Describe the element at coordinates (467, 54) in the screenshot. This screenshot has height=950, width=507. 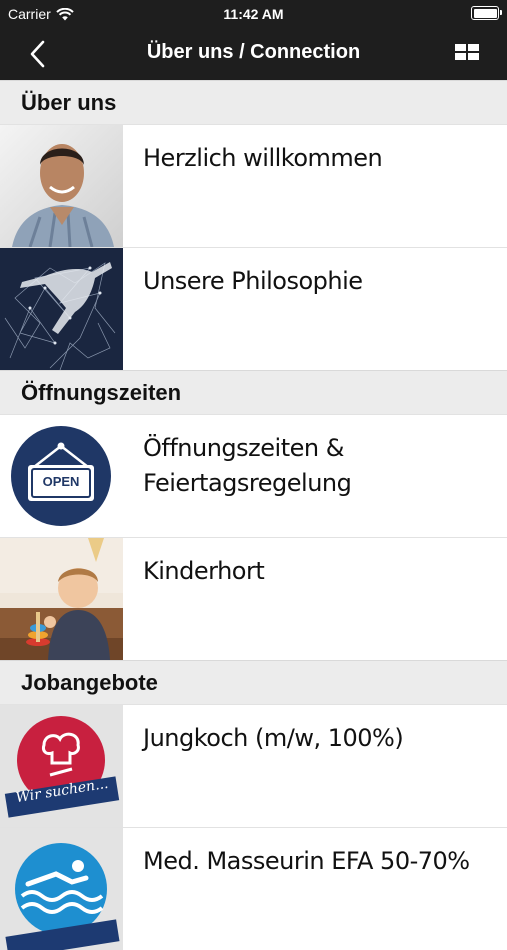
I see `grid-icon` at that location.